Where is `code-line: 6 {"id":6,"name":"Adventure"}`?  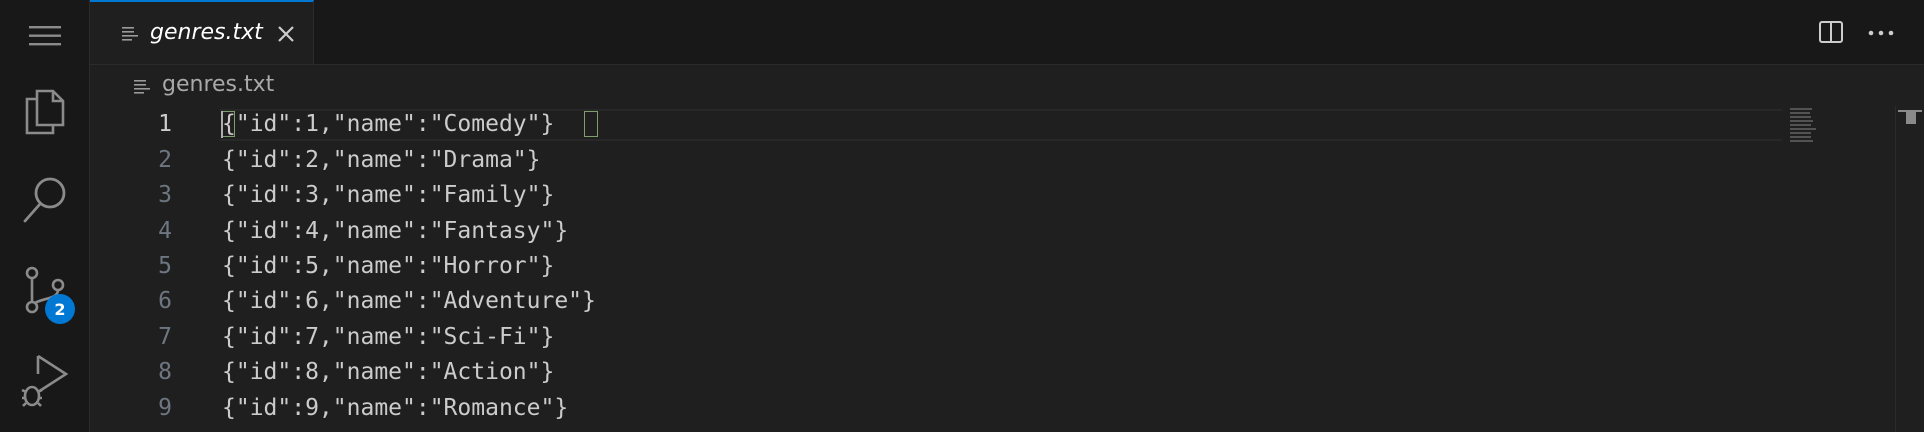
code-line: 6 {"id":6,"name":"Adventure"} is located at coordinates (940, 301).